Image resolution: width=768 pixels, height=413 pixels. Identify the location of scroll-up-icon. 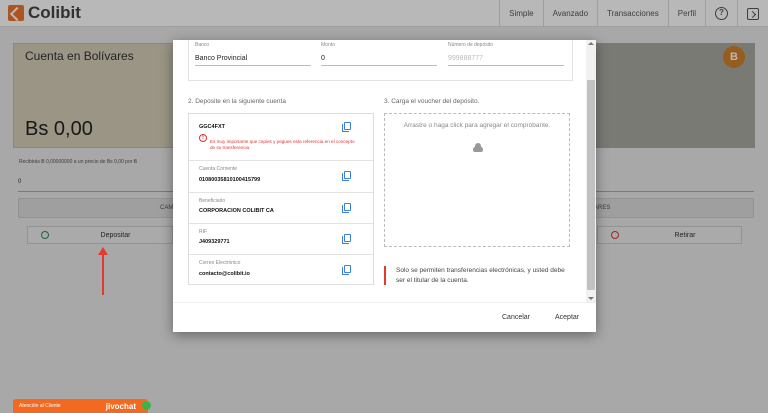
(591, 43).